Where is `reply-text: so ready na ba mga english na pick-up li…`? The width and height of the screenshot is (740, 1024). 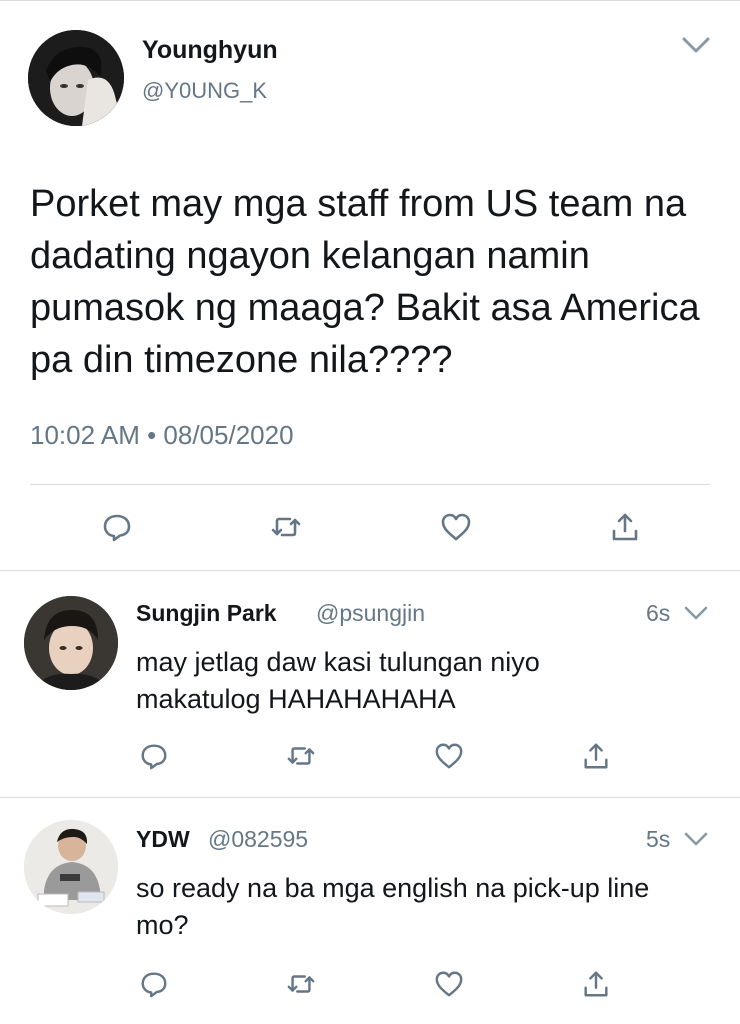
reply-text: so ready na ba mga english na pick-up li… is located at coordinates (393, 906).